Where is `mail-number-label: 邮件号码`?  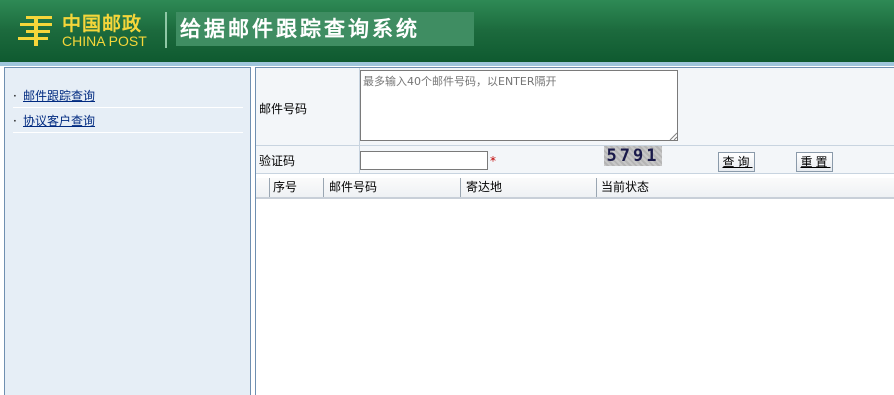 mail-number-label: 邮件号码 is located at coordinates (283, 109).